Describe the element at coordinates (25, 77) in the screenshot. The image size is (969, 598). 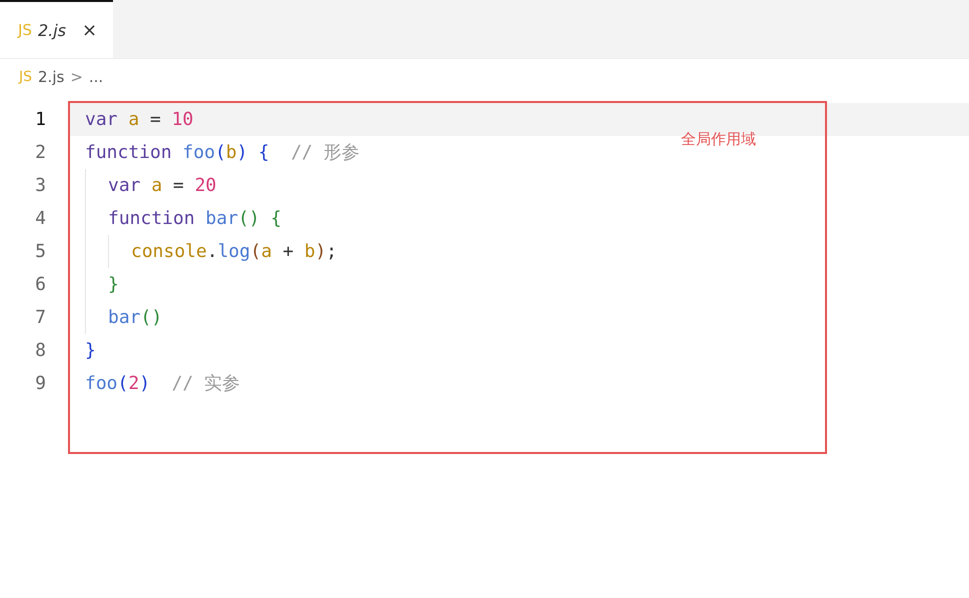
I see `js-file-icon: JS` at that location.